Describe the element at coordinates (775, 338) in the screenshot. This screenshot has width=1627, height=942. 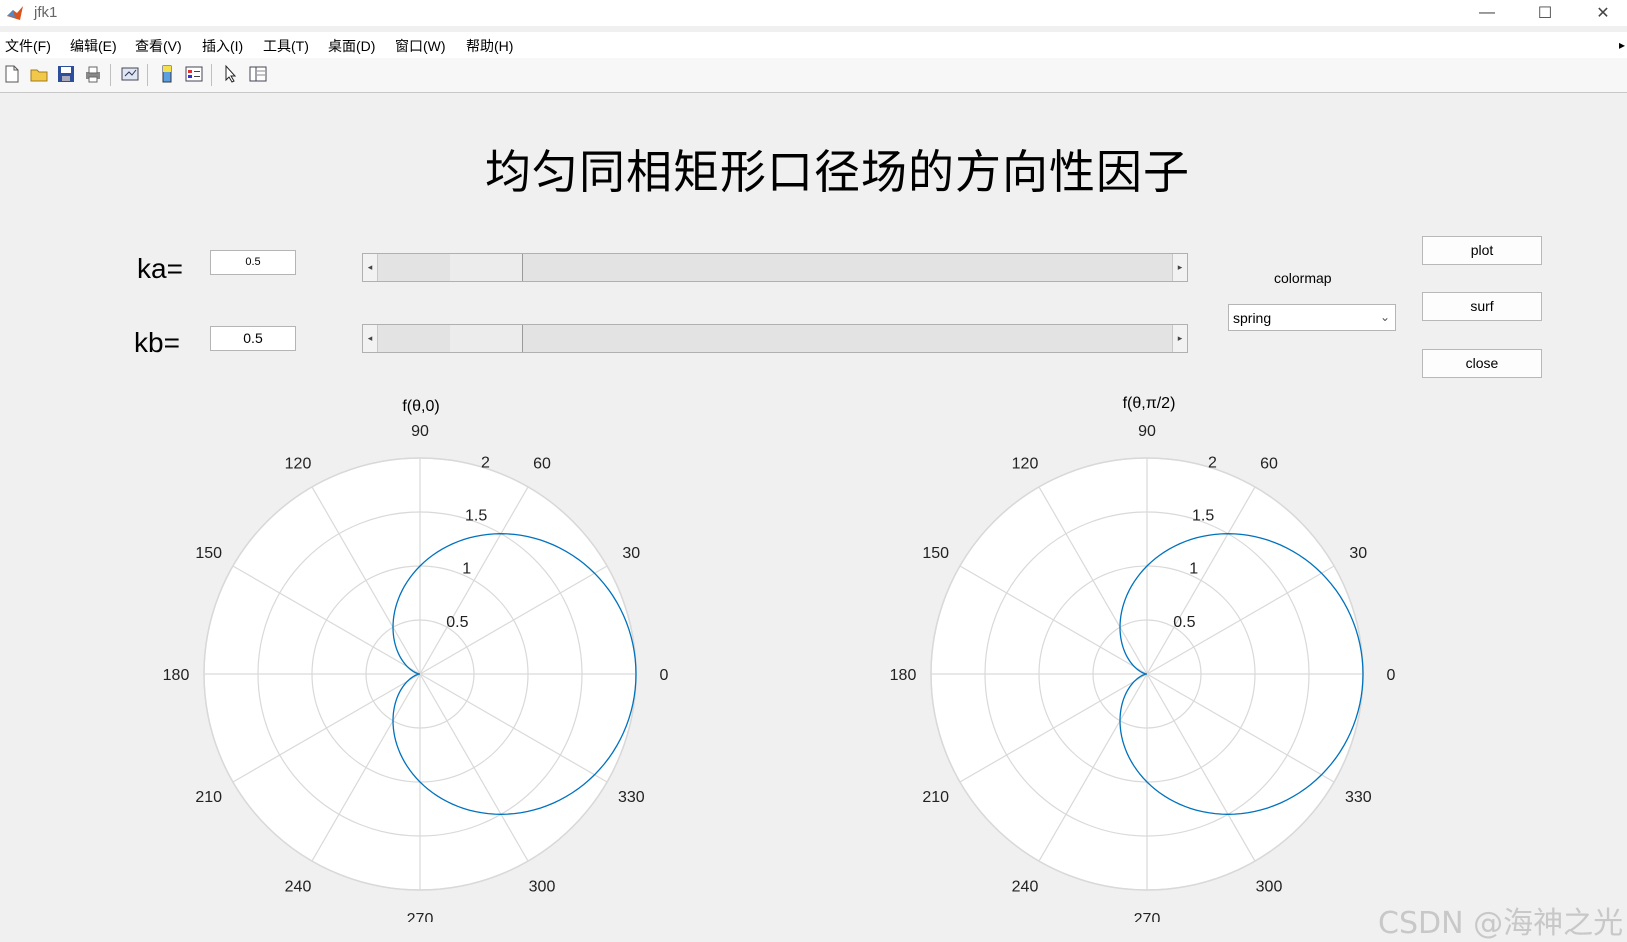
I see `kb-slider: ◂ ▸` at that location.